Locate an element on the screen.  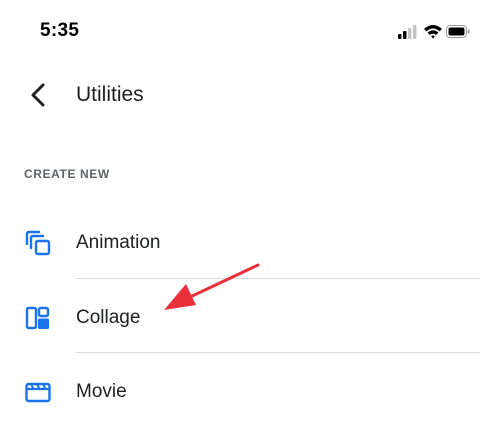
section-header: CREATE NEW is located at coordinates (67, 174).